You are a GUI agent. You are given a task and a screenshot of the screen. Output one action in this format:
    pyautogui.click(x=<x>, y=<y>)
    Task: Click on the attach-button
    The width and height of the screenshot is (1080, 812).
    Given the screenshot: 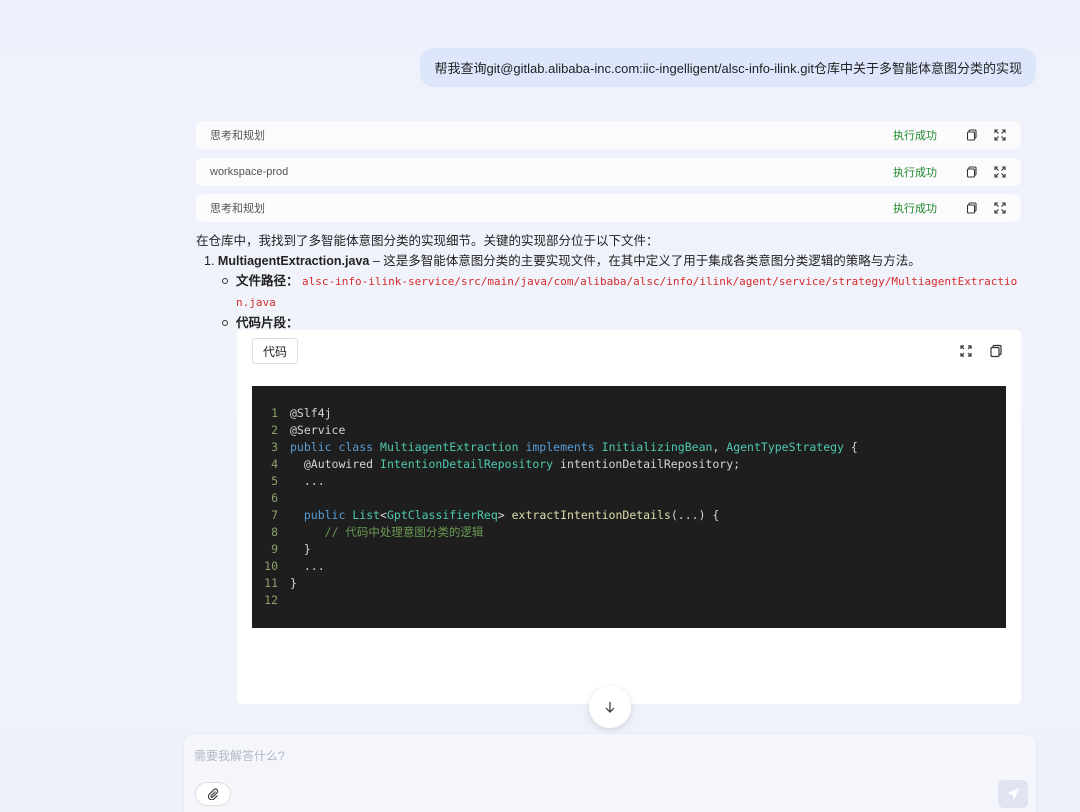 What is the action you would take?
    pyautogui.click(x=213, y=794)
    